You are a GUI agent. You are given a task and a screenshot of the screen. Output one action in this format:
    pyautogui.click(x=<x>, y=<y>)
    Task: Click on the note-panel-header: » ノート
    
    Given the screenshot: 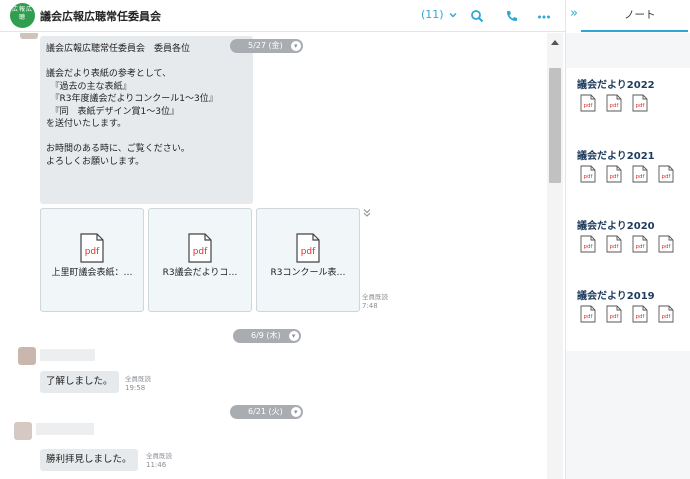 What is the action you would take?
    pyautogui.click(x=628, y=16)
    